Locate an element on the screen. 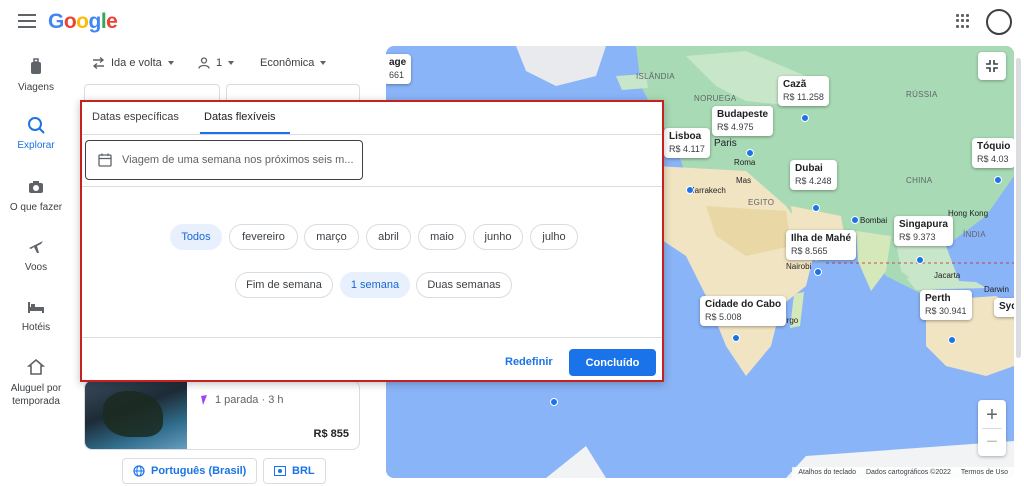 The width and height of the screenshot is (1024, 486). map-region-label: EGITO is located at coordinates (761, 202).